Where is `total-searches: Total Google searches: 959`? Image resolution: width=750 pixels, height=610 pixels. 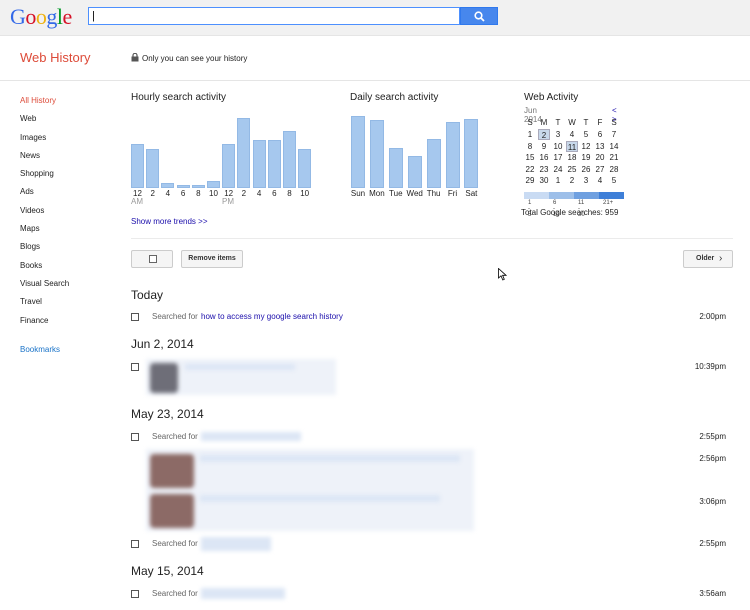 total-searches: Total Google searches: 959 is located at coordinates (570, 212).